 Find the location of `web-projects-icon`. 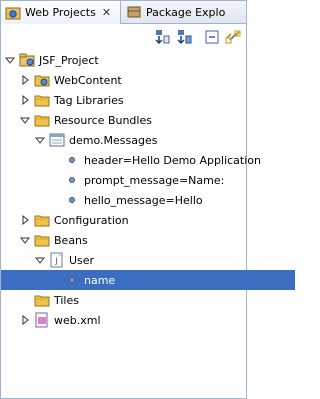

web-projects-icon is located at coordinates (13, 13).